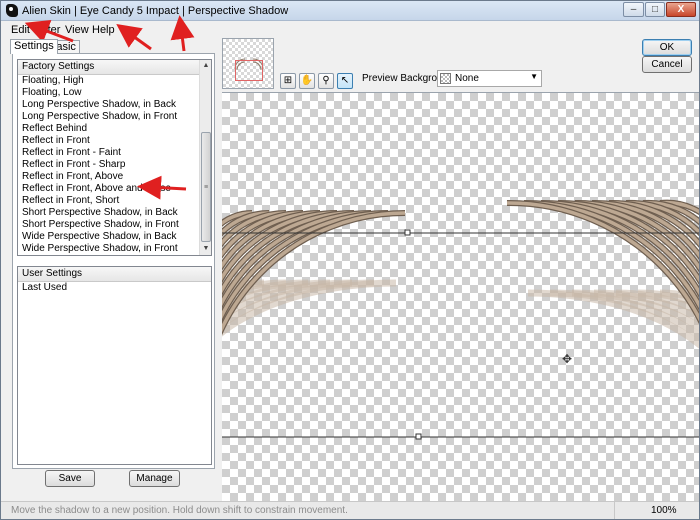 Image resolution: width=700 pixels, height=520 pixels. Describe the element at coordinates (114, 81) in the screenshot. I see `factory-setting-item: Floating, High` at that location.